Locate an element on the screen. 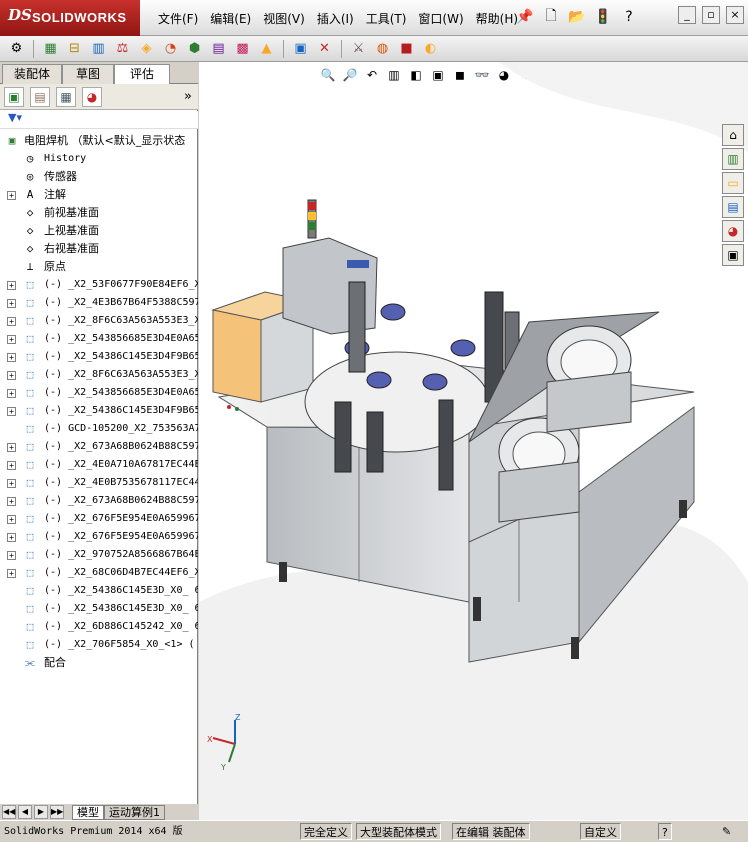 This screenshot has height=842, width=748. view-palette-icon: ▤ is located at coordinates (733, 207).